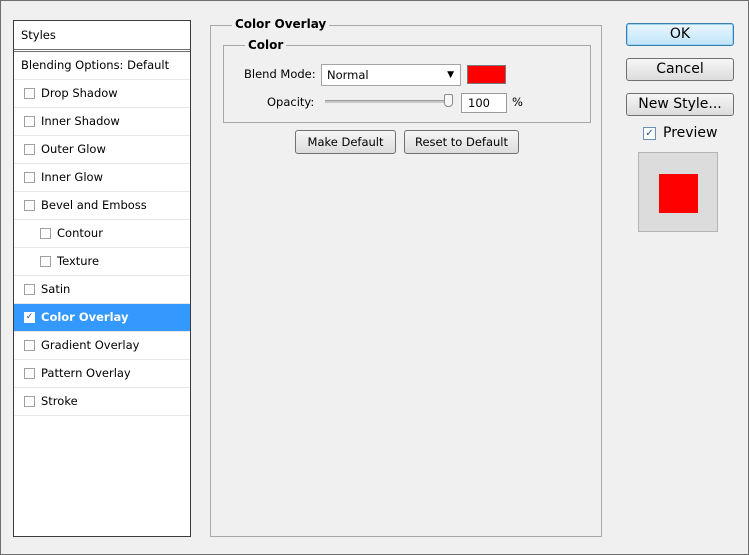 This screenshot has width=749, height=555. I want to click on style-item-label: Bevel and Emboss, so click(94, 205).